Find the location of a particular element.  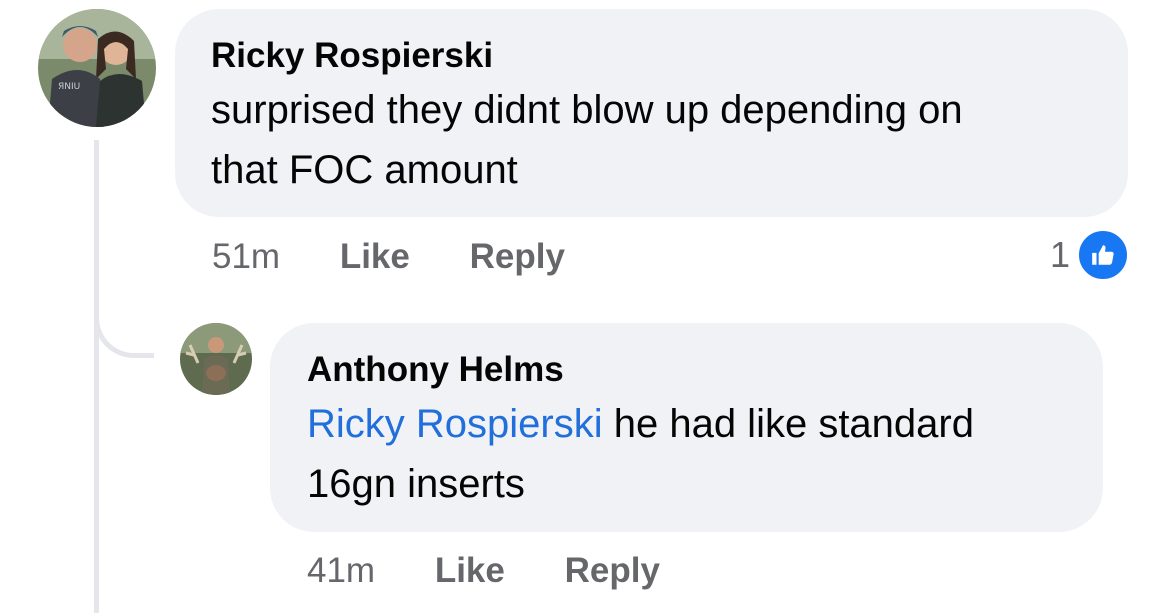

comment-meta: 51m Like Reply is located at coordinates (388, 257).